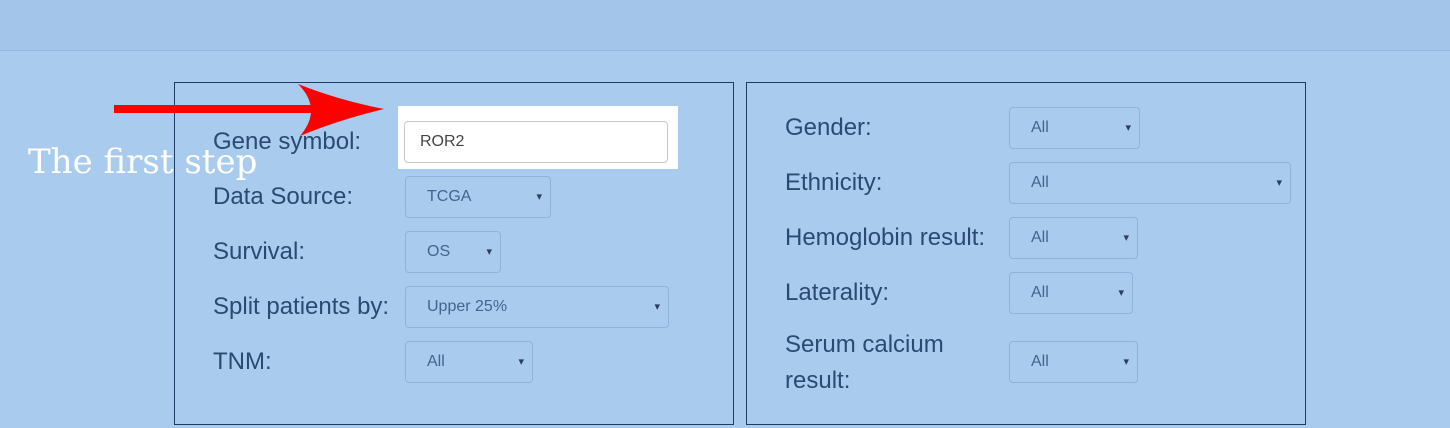  I want to click on data-source-value: TCGA, so click(449, 196).